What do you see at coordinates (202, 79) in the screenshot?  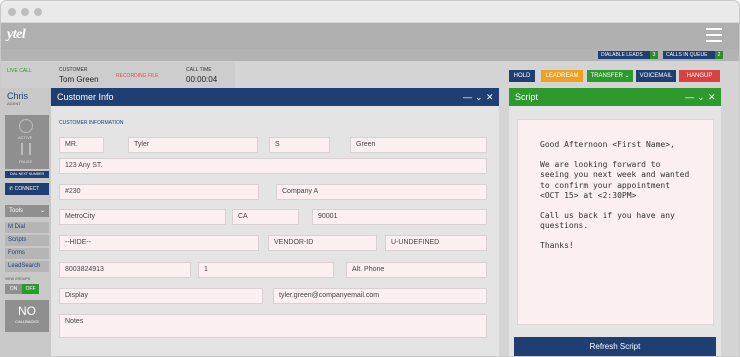 I see `call-time-value: 00:00:04` at bounding box center [202, 79].